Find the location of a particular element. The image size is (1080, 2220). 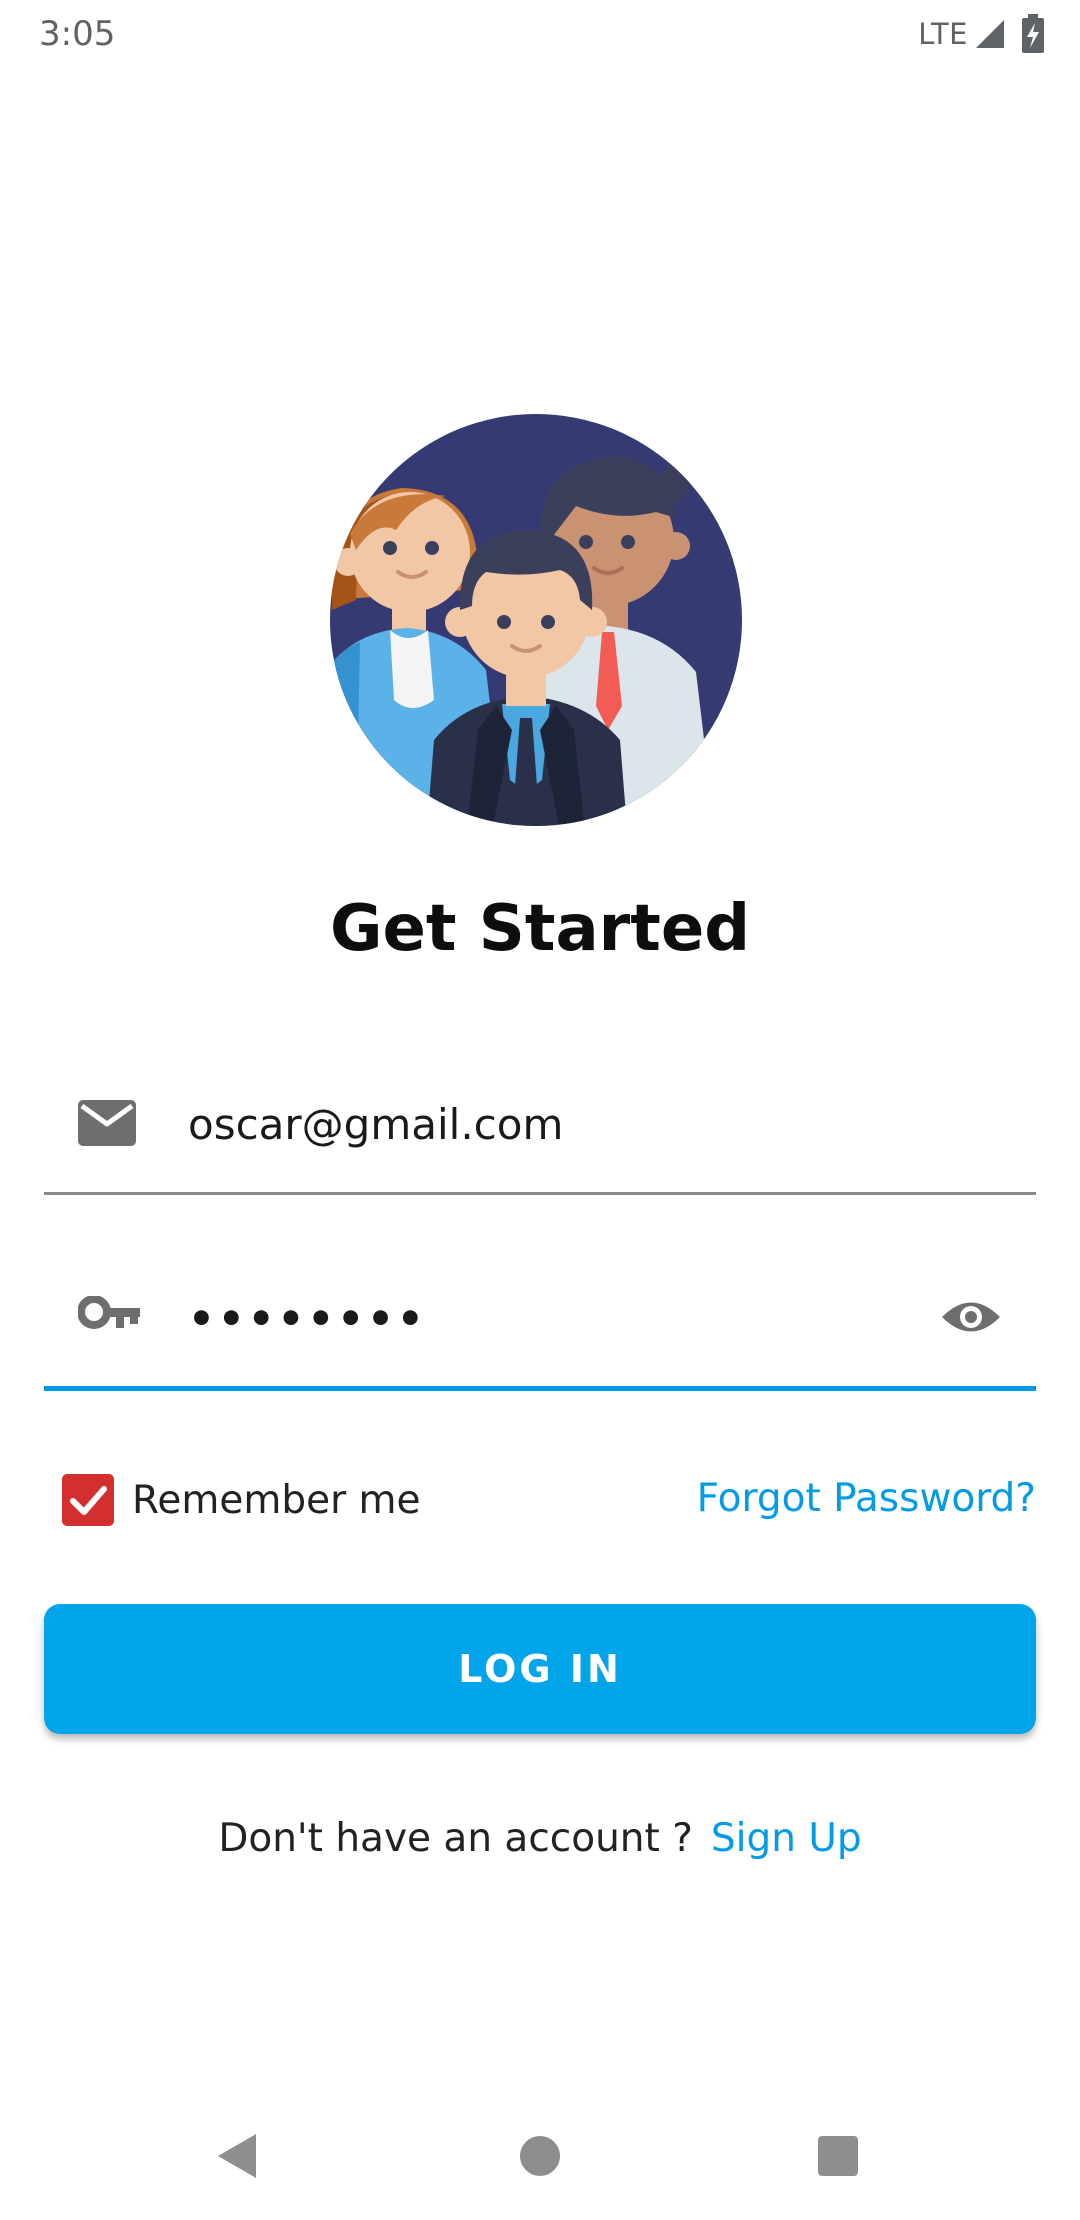

remember-checkbox is located at coordinates (88, 1500).